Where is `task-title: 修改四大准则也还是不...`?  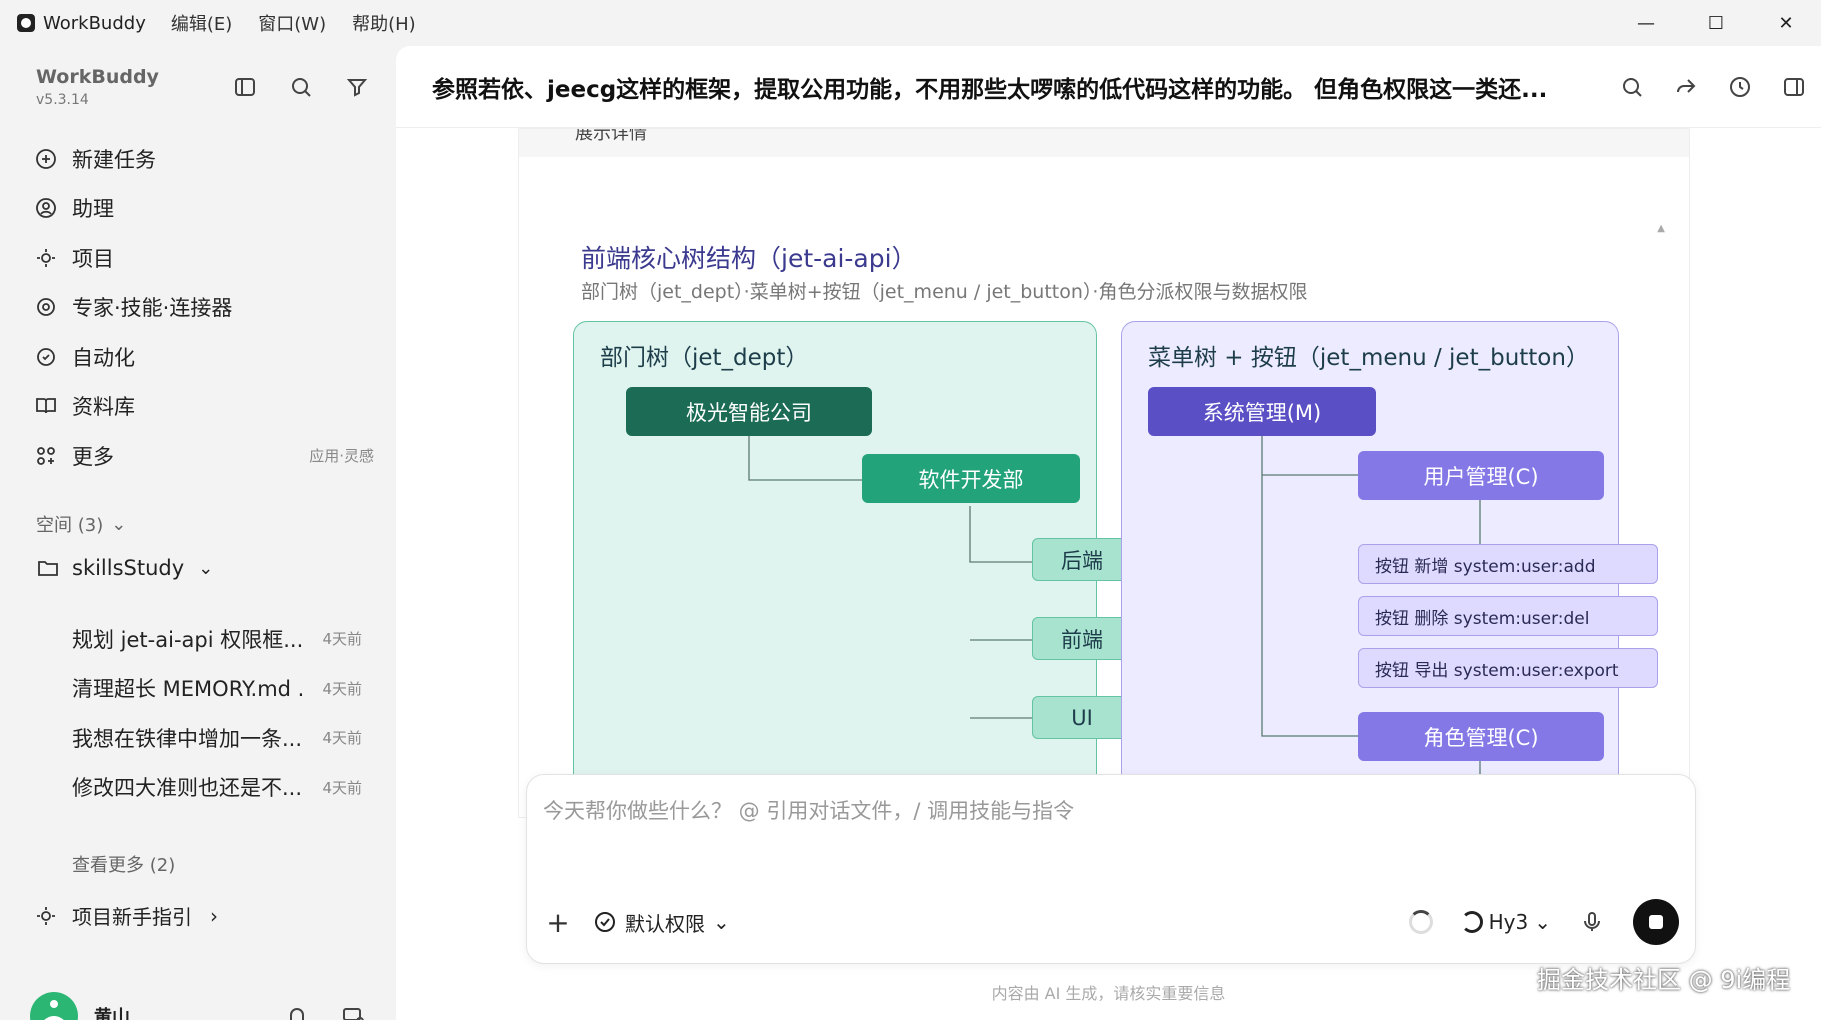
task-title: 修改四大准则也还是不... is located at coordinates (187, 788).